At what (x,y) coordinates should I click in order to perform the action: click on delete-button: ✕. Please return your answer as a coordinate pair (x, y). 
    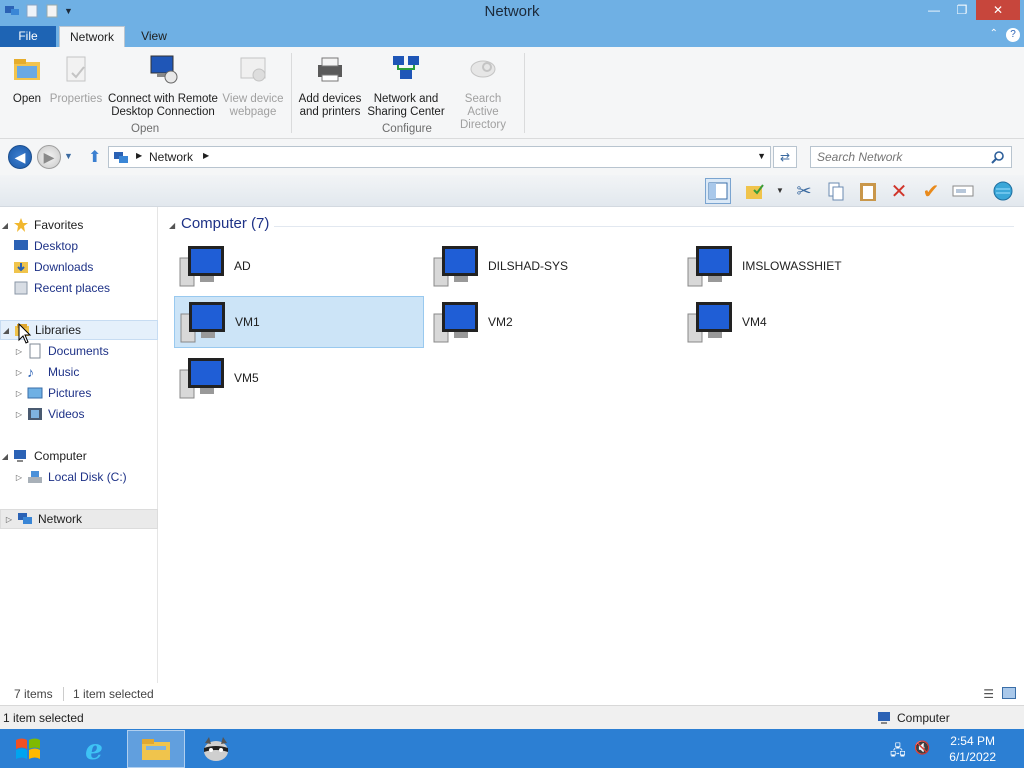
    Looking at the image, I should click on (899, 191).